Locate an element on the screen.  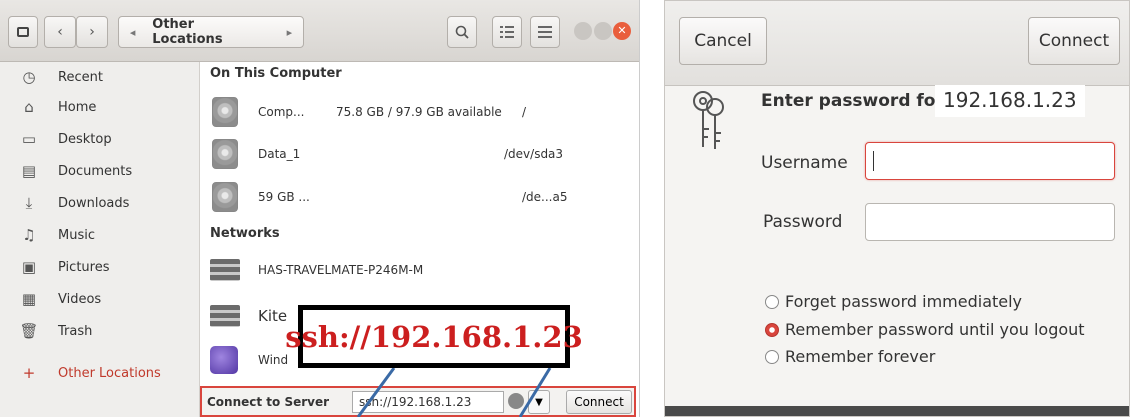
files-toolbar: ‹ › ◂ Other Locations ▸ ✕ is located at coordinates (319, 31).